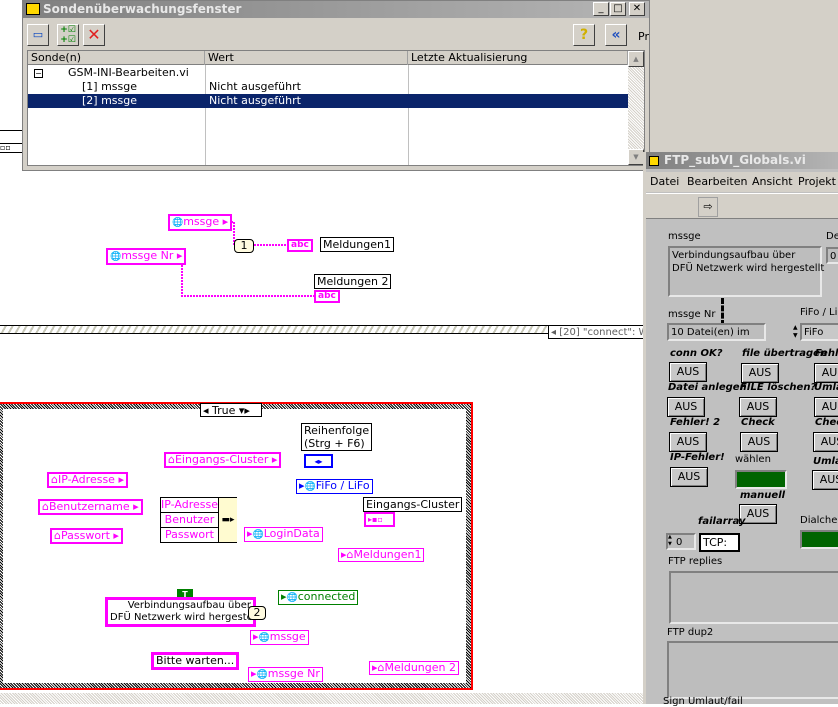  I want to click on wire-stub, so click(722, 312).